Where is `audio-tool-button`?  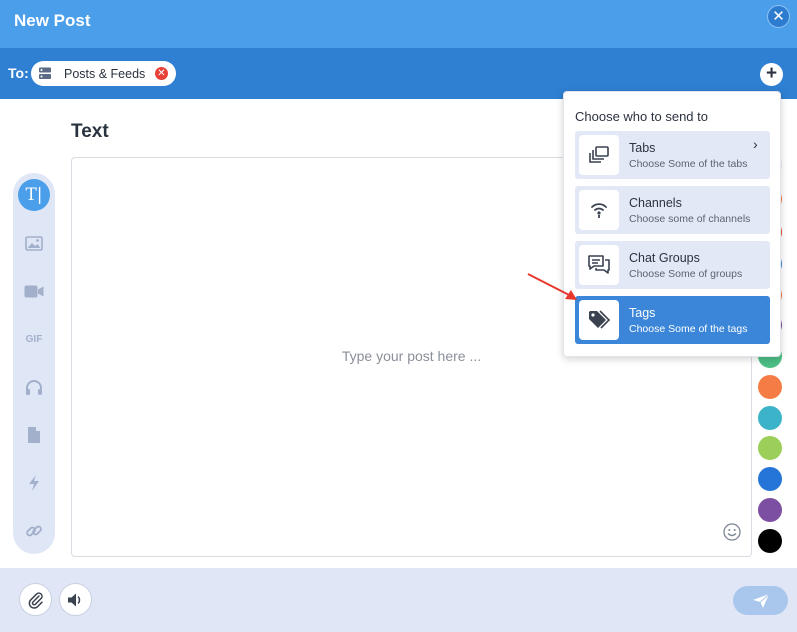 audio-tool-button is located at coordinates (34, 387).